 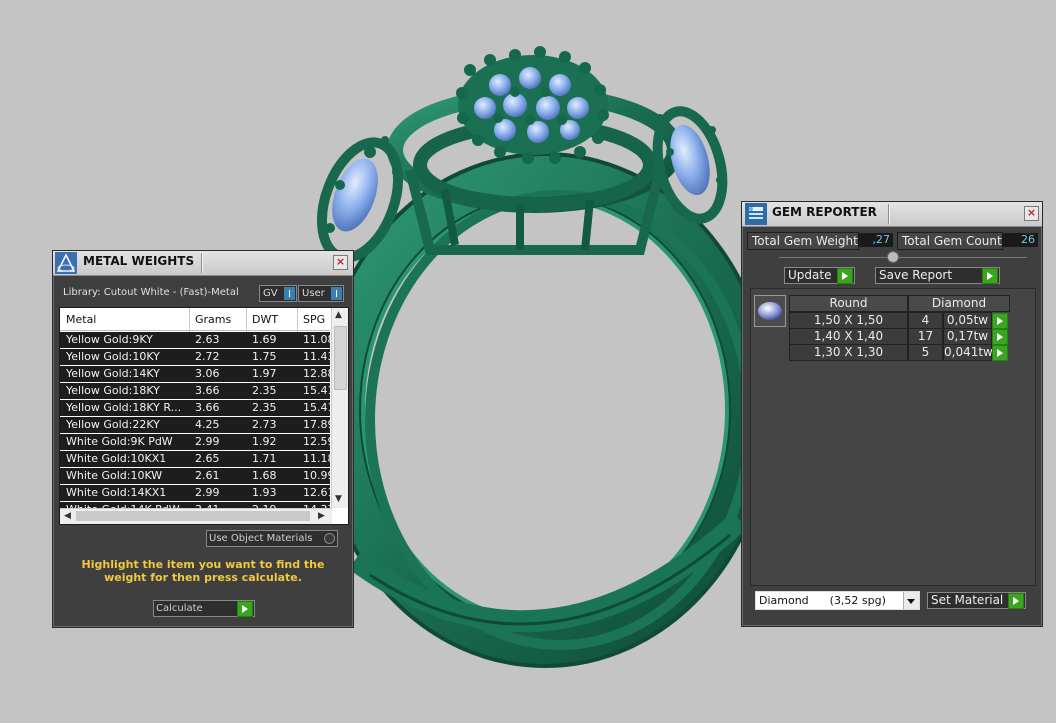 What do you see at coordinates (892, 214) in the screenshot?
I see `gem-reporter-titlebar: GEM REPORTER ×` at bounding box center [892, 214].